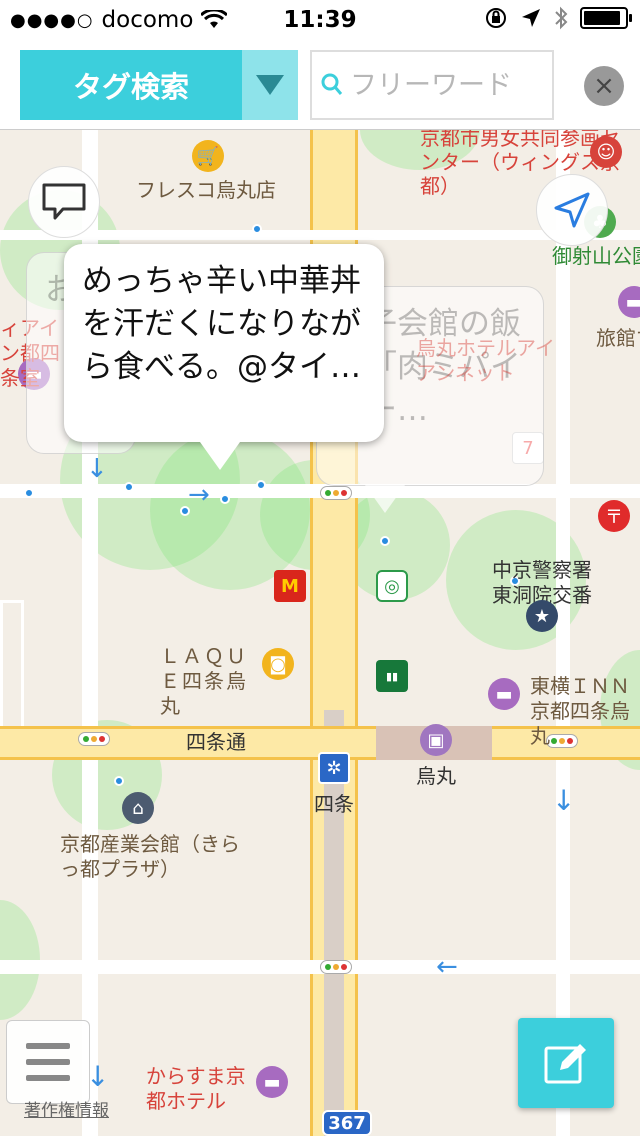 The image size is (640, 1136). Describe the element at coordinates (216, 742) in the screenshot. I see `map-label-shijo-dori: 四条通` at that location.